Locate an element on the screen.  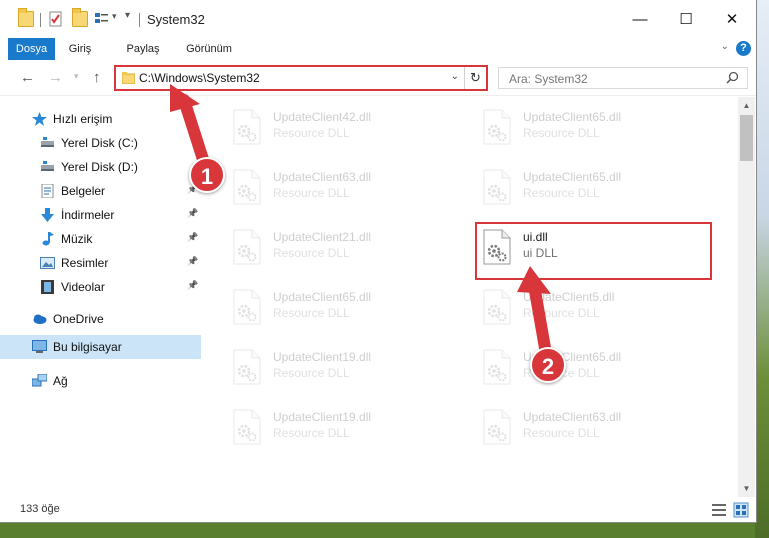
file-item: UpdateClient65.dll Resource DLL is located at coordinates (342, 307).